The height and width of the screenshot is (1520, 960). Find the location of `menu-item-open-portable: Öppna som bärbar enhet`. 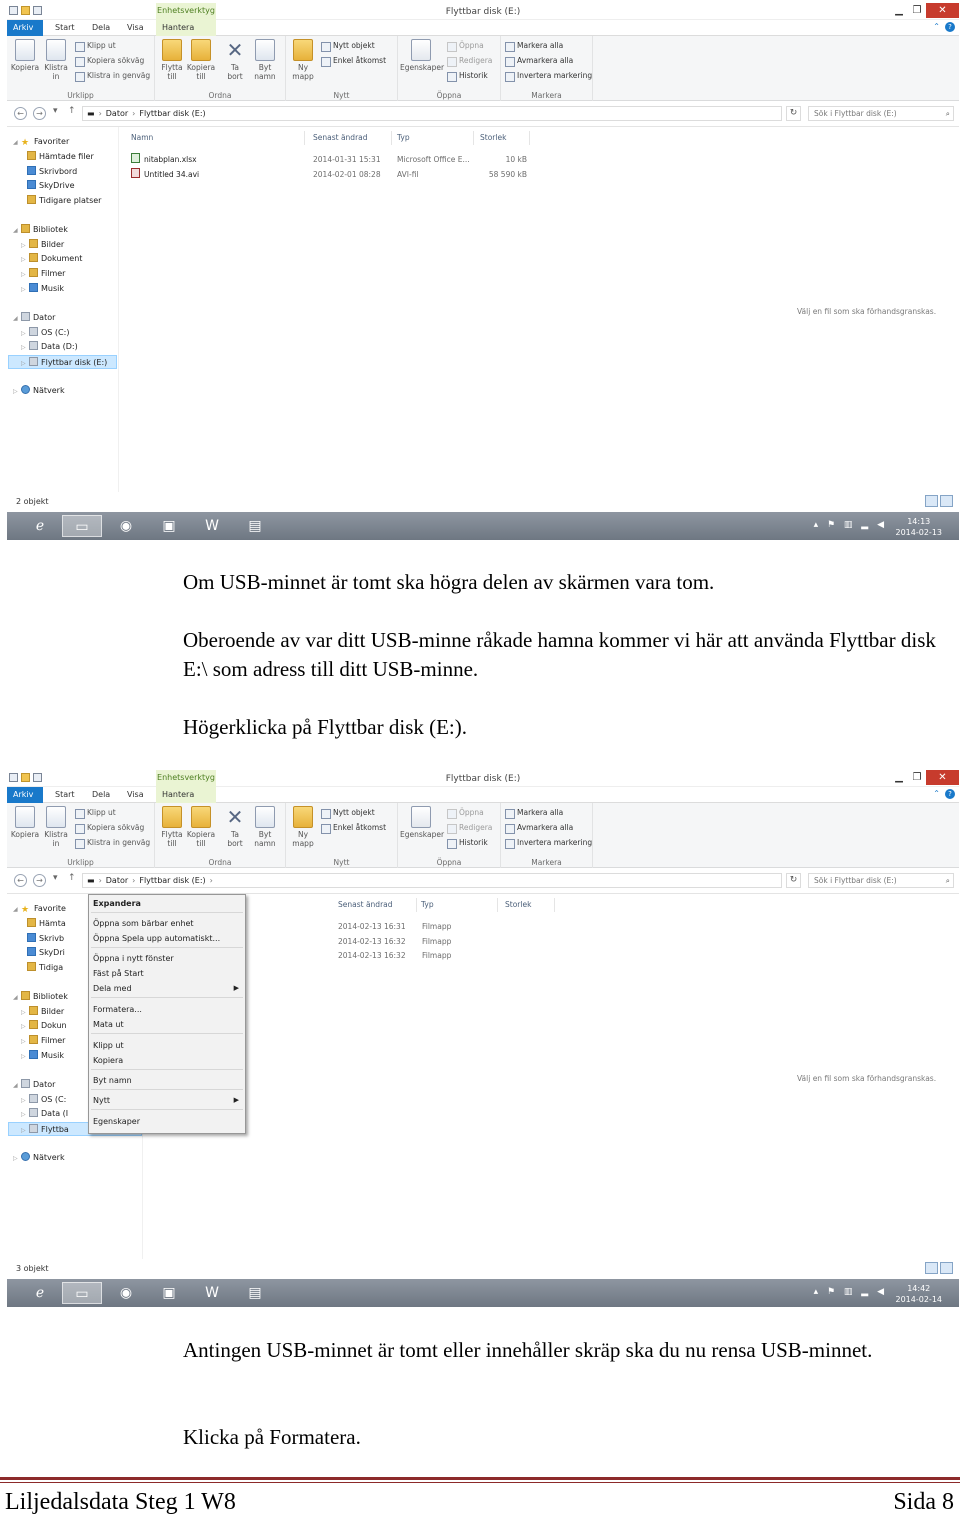

menu-item-open-portable: Öppna som bärbar enhet is located at coordinates (166, 923).